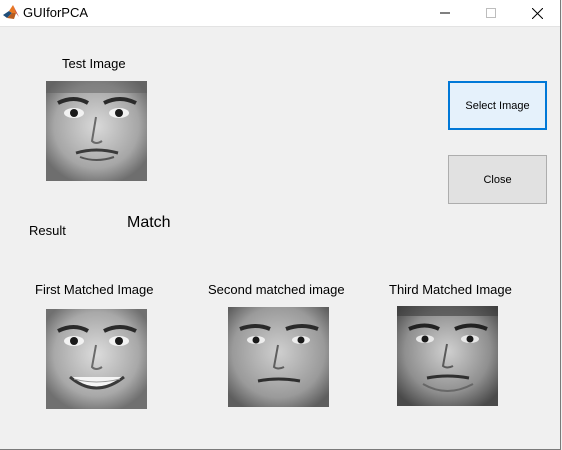  What do you see at coordinates (450, 289) in the screenshot?
I see `third-matched-label: Third Matched Image` at bounding box center [450, 289].